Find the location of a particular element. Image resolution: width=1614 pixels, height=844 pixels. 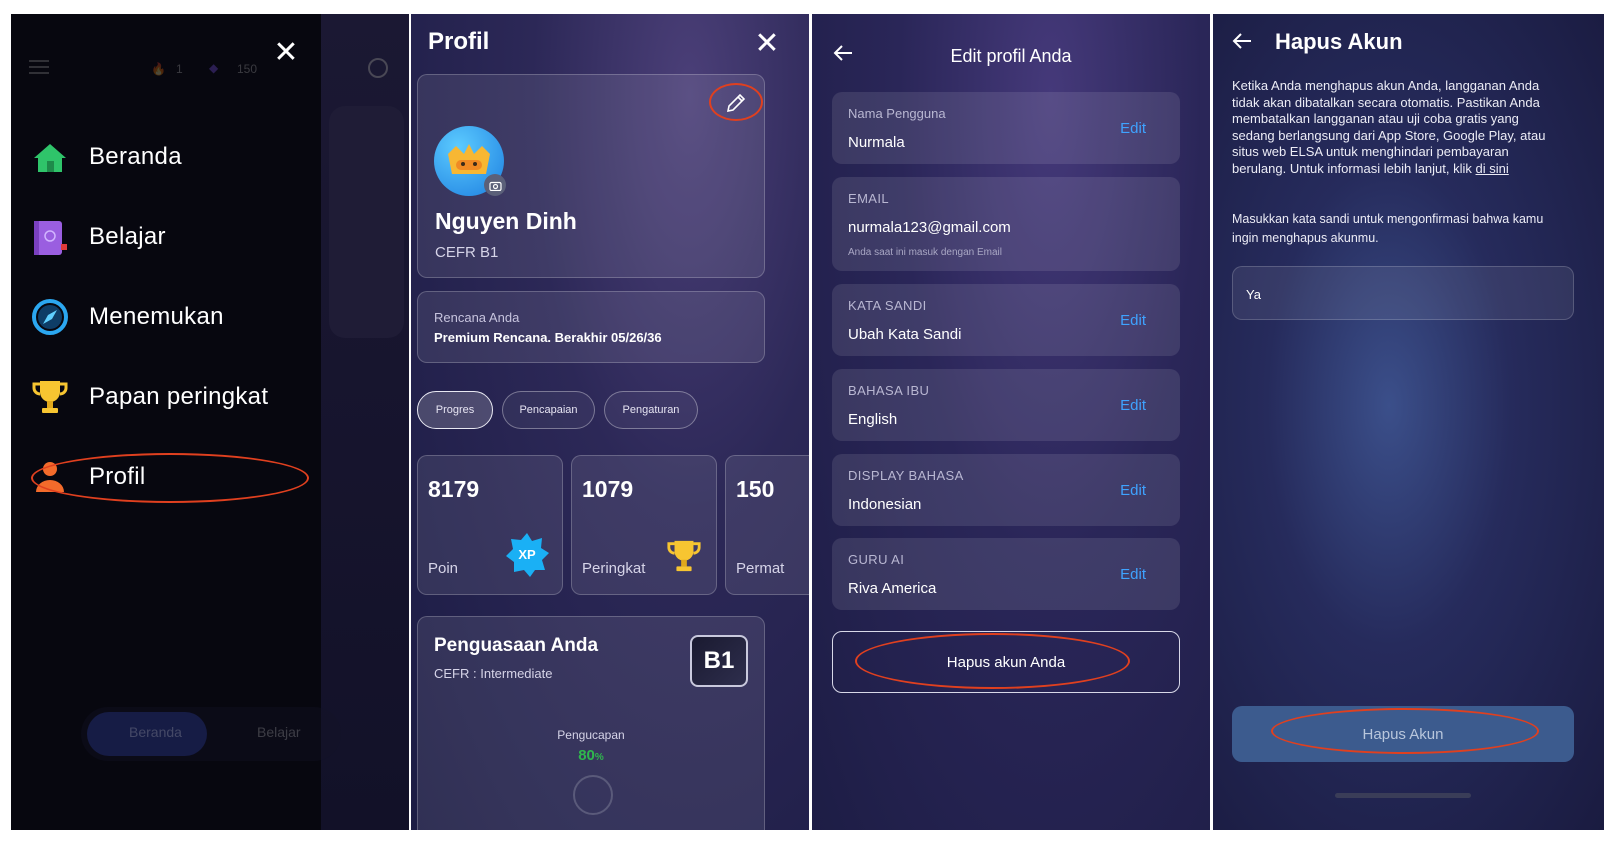

gems-value: 150 is located at coordinates (755, 489).